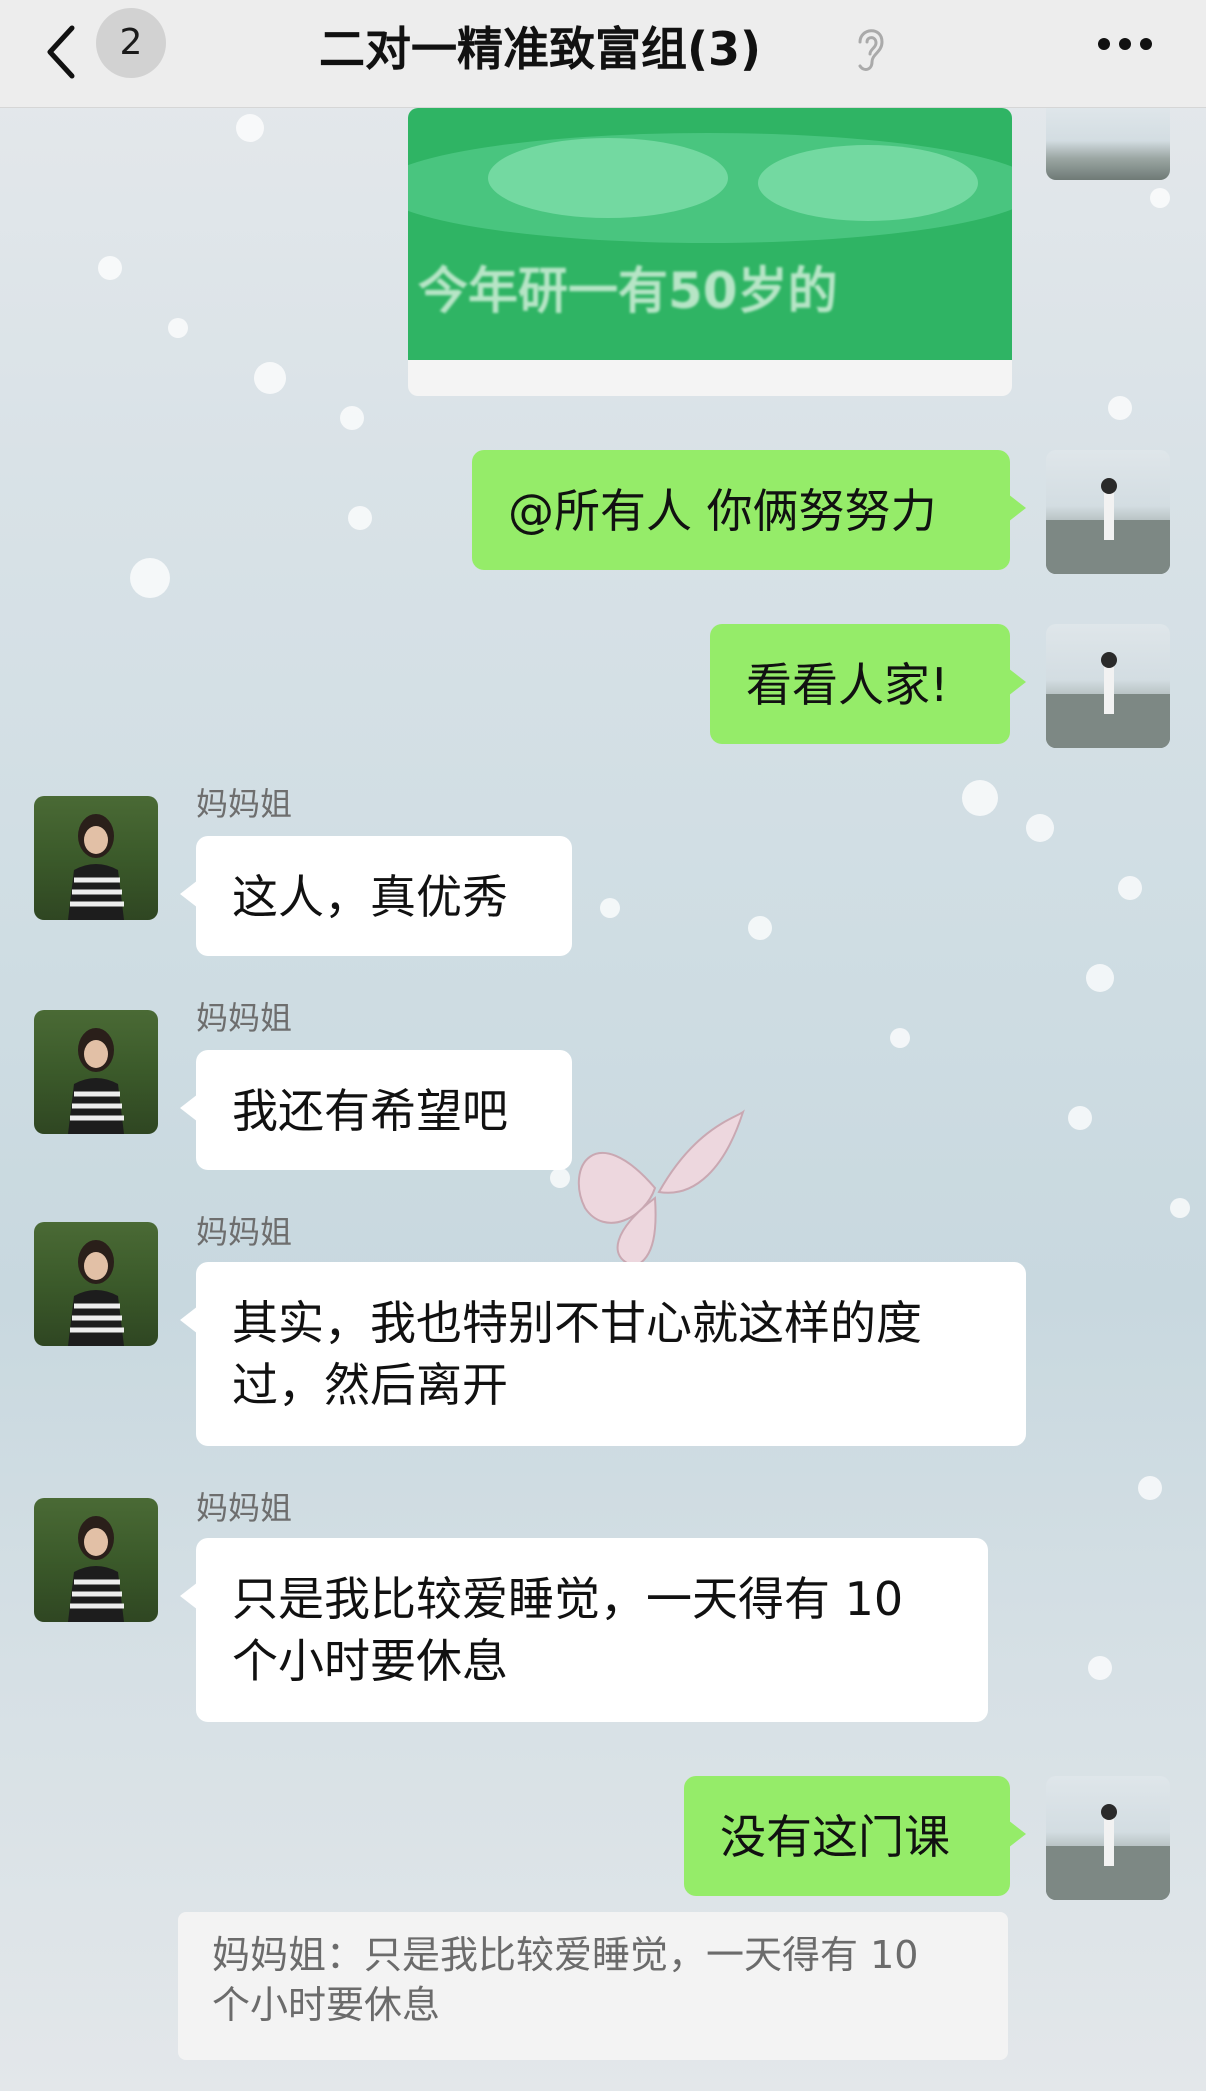 Image resolution: width=1206 pixels, height=2091 pixels. What do you see at coordinates (868, 684) in the screenshot?
I see `message-bubble: 看看人家!` at bounding box center [868, 684].